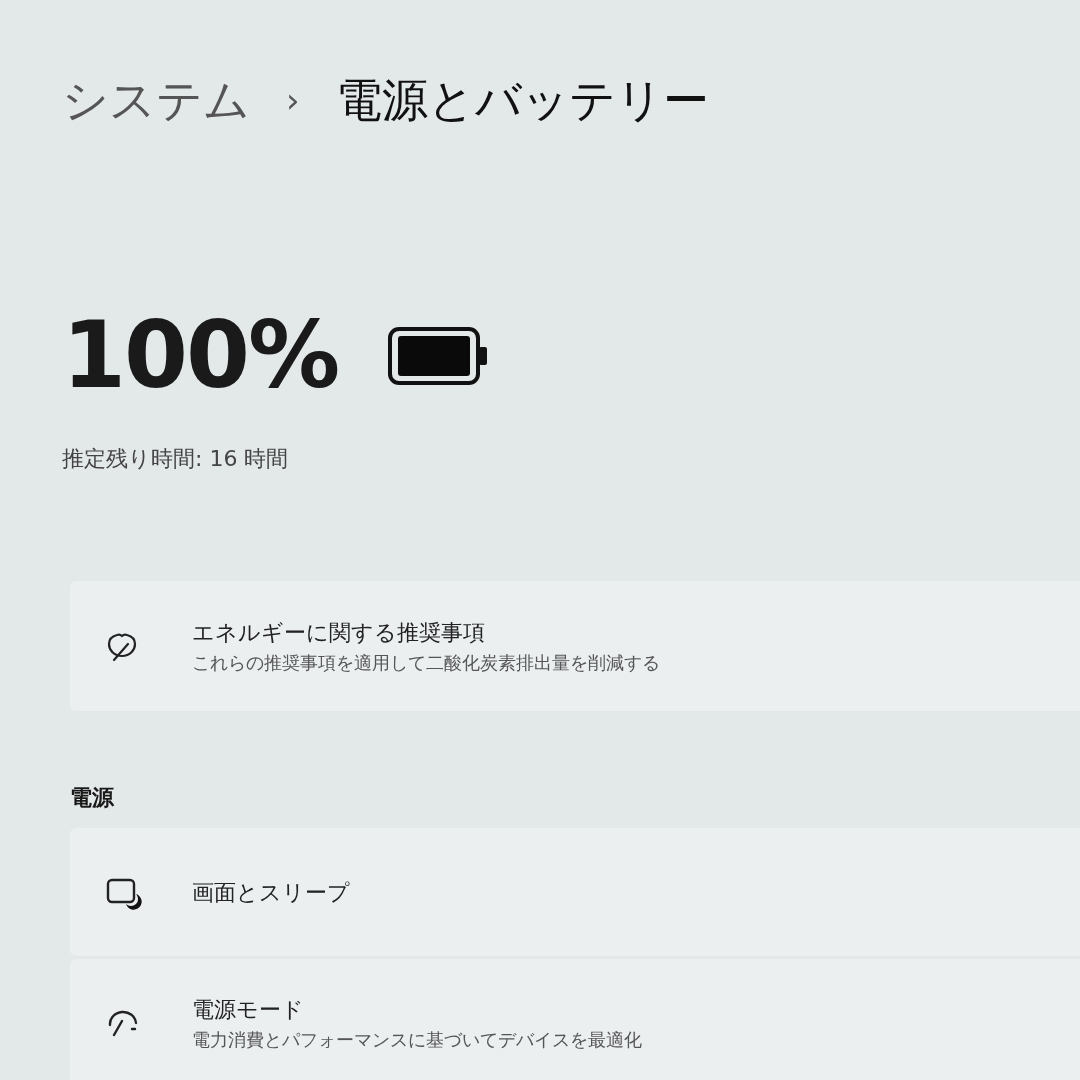  Describe the element at coordinates (176, 459) in the screenshot. I see `battery-estimate: 推定残り時間: 16 時間` at that location.